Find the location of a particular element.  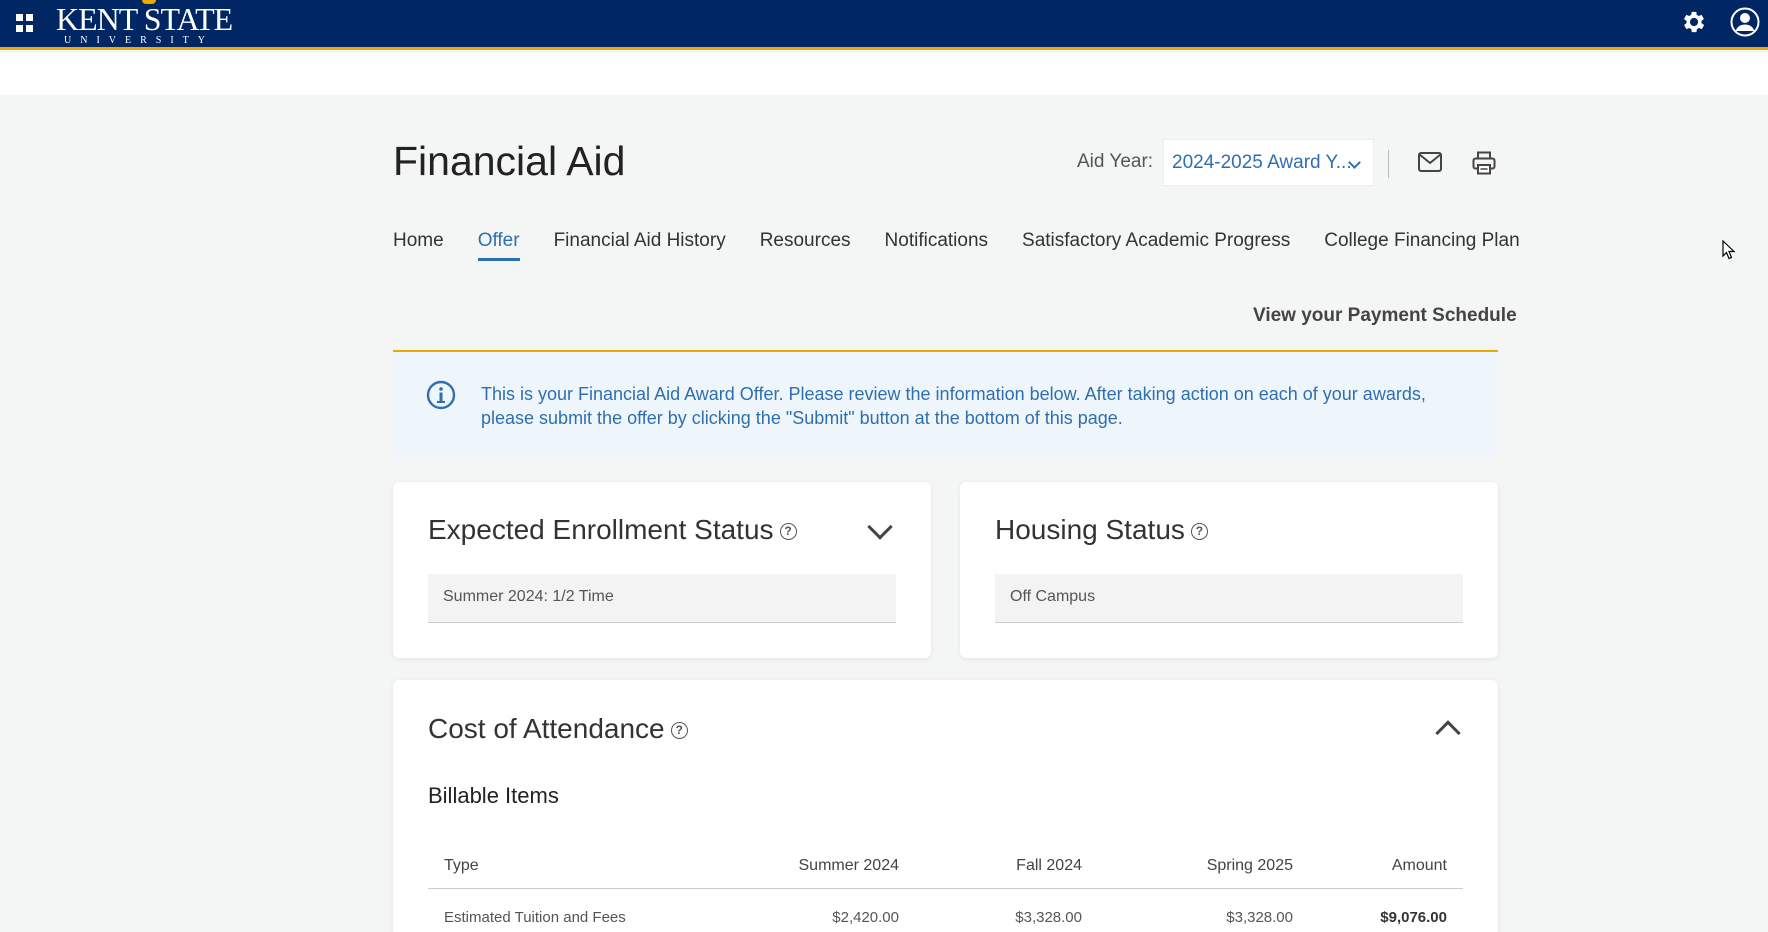

tab-financial-aid-history: Financial Aid History is located at coordinates (640, 245).